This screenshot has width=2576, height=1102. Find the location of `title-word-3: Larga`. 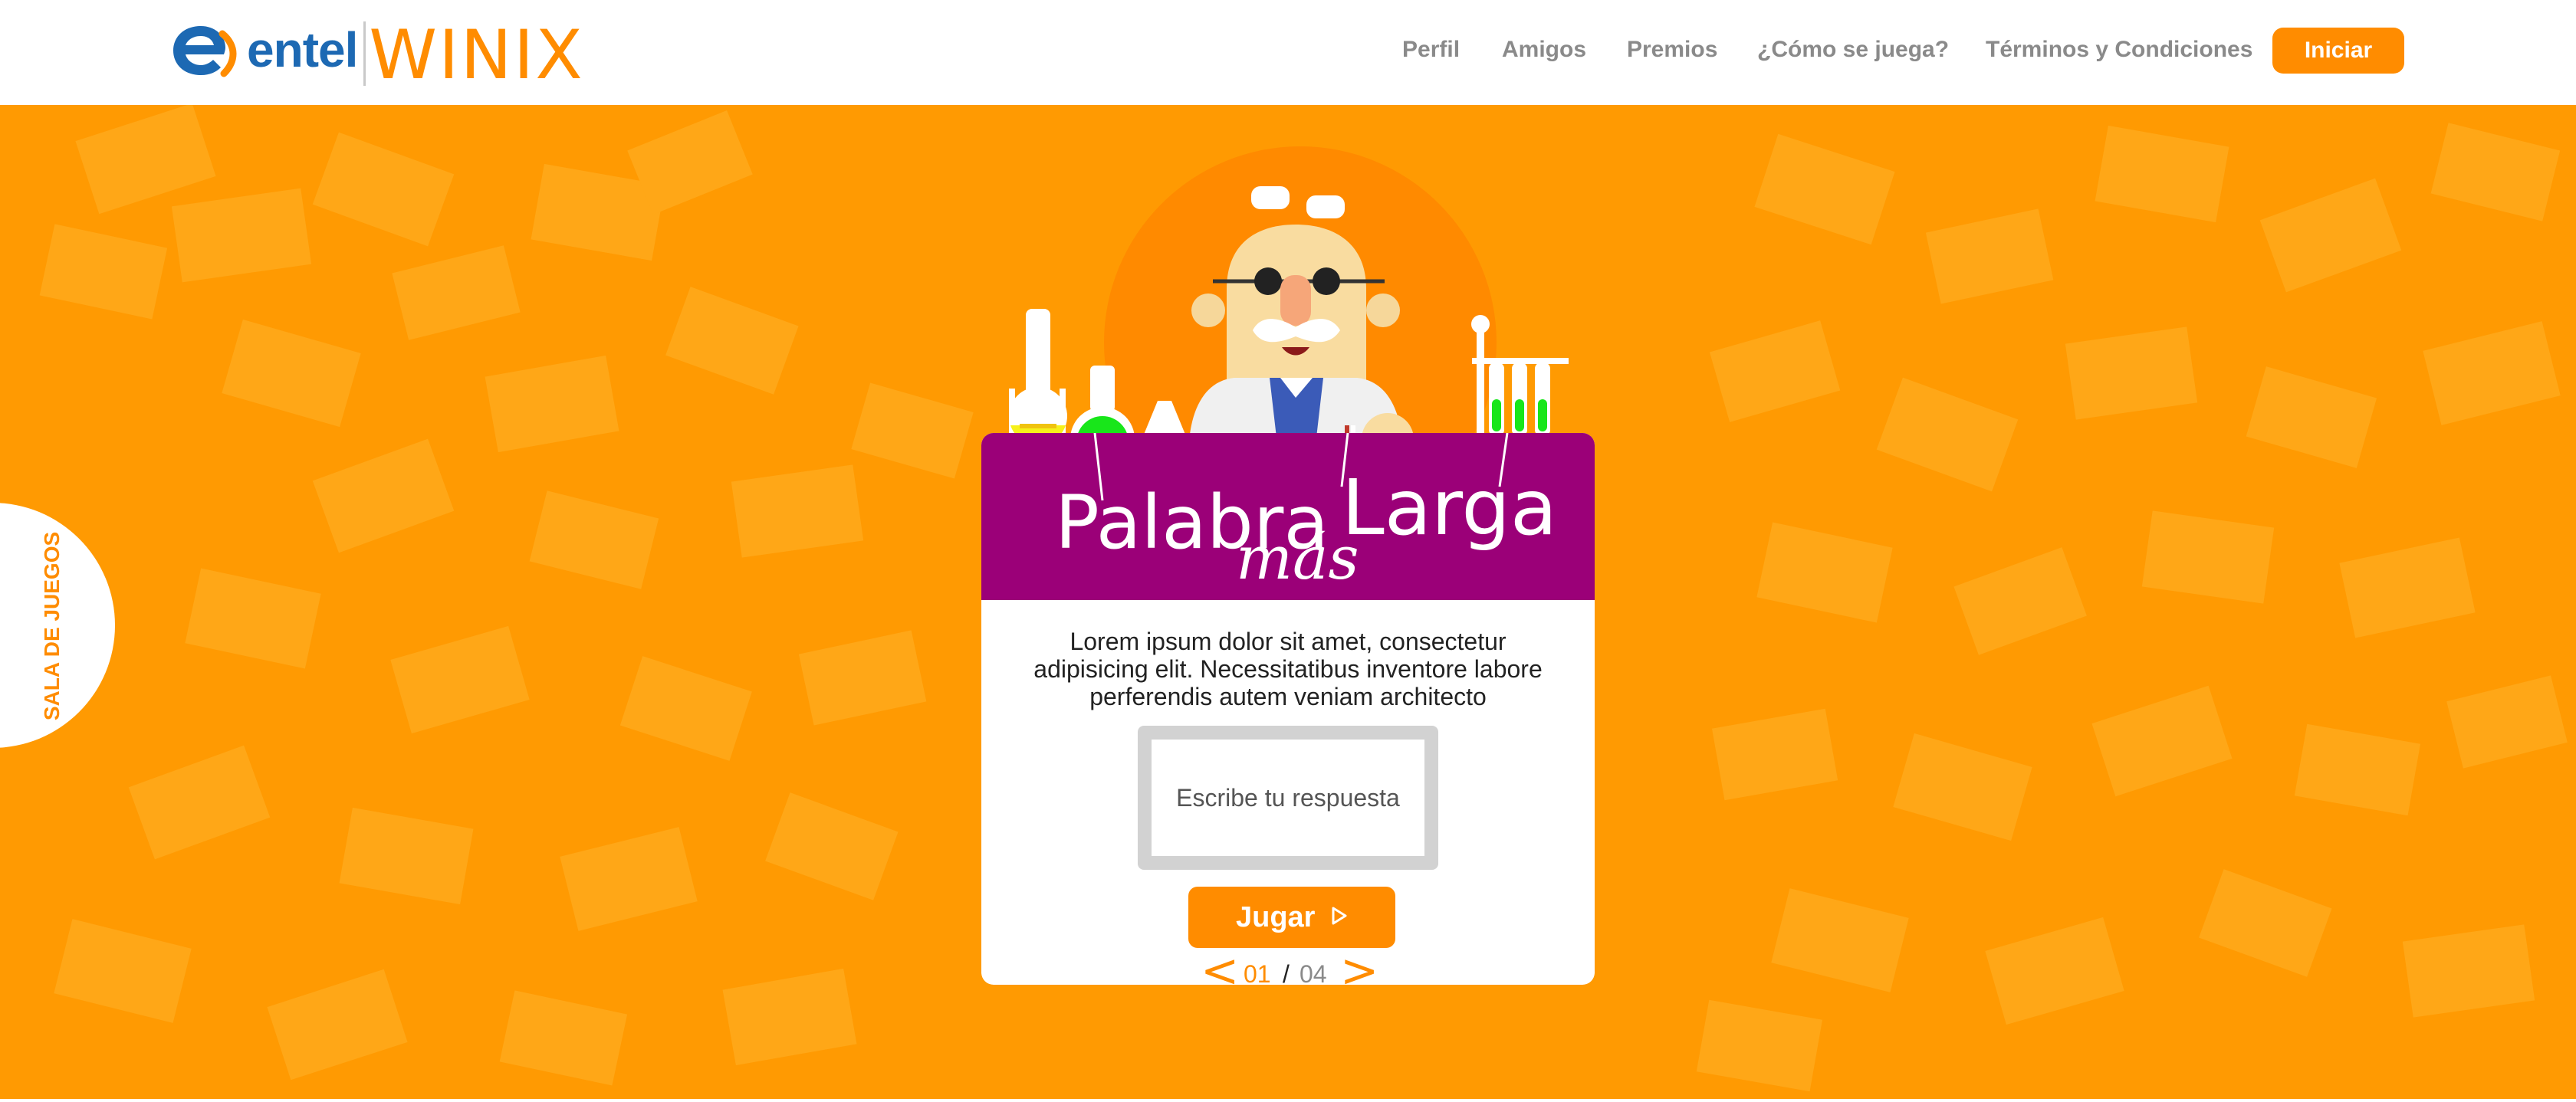

title-word-3: Larga is located at coordinates (1449, 508).